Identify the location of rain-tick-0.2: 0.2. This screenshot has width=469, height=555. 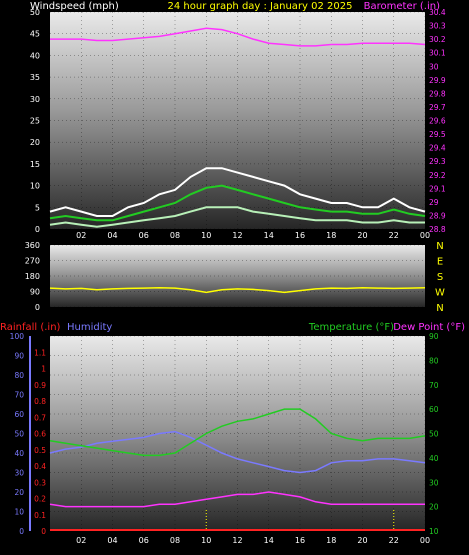
(40, 499).